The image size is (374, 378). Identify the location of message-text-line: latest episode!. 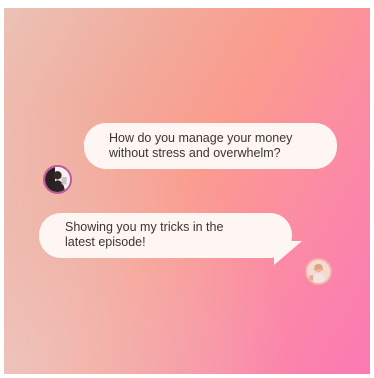
(105, 242).